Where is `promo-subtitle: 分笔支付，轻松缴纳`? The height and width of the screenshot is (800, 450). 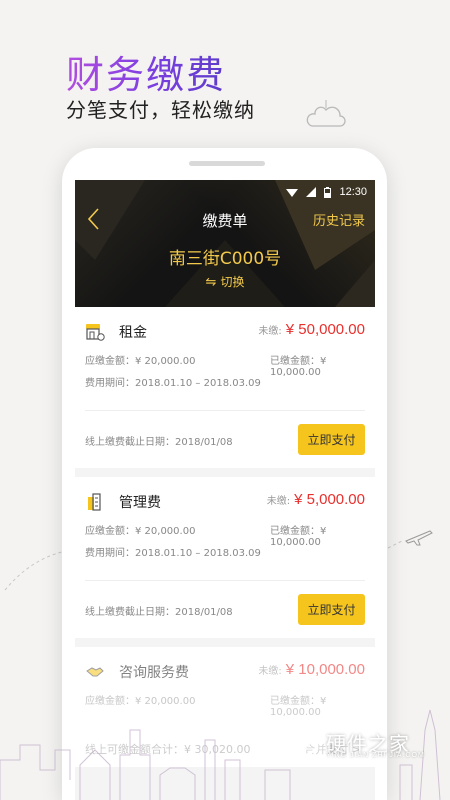 promo-subtitle: 分笔支付，轻松缴纳 is located at coordinates (160, 110).